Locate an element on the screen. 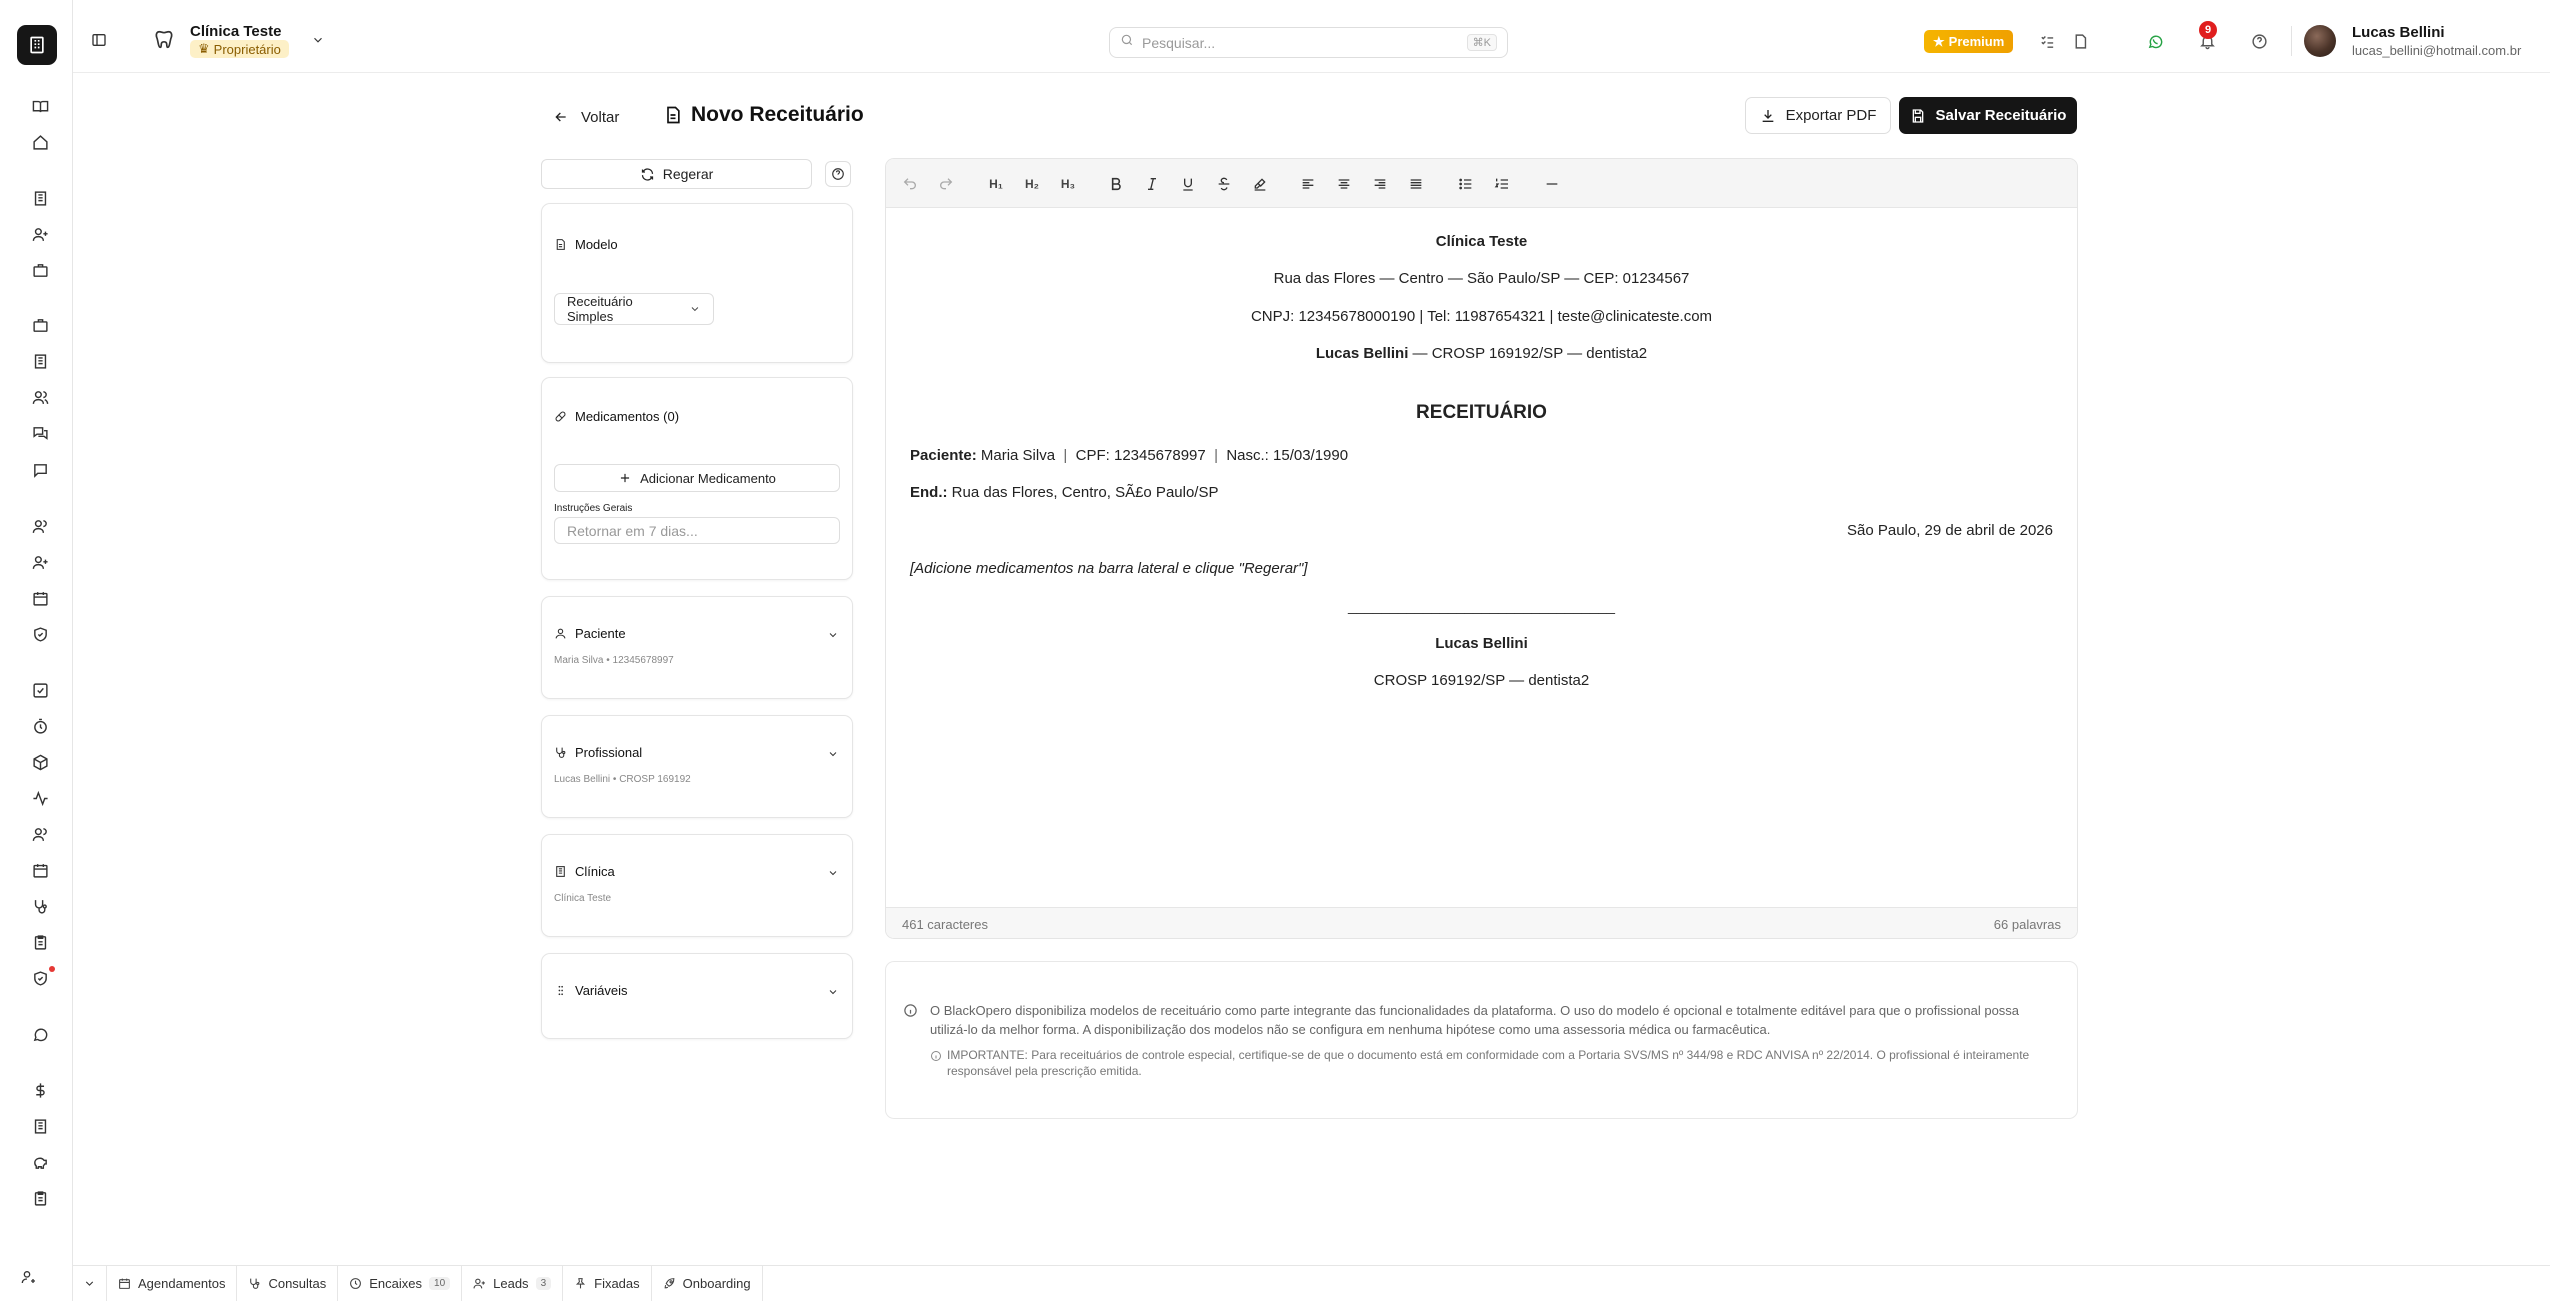 This screenshot has width=2550, height=1301. bullet-list-icon is located at coordinates (1466, 184).